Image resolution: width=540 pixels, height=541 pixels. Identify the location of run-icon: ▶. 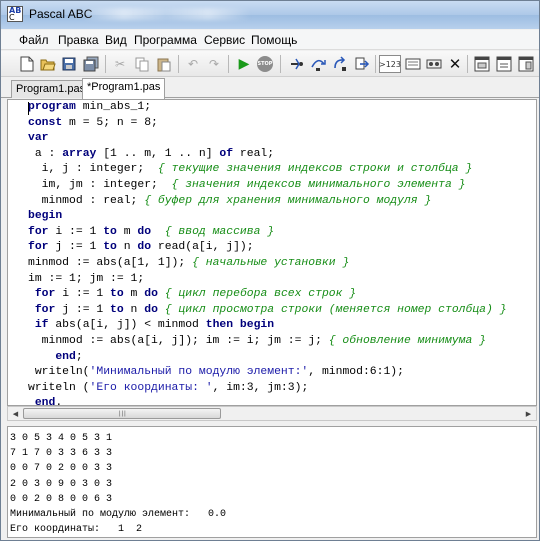
(244, 64).